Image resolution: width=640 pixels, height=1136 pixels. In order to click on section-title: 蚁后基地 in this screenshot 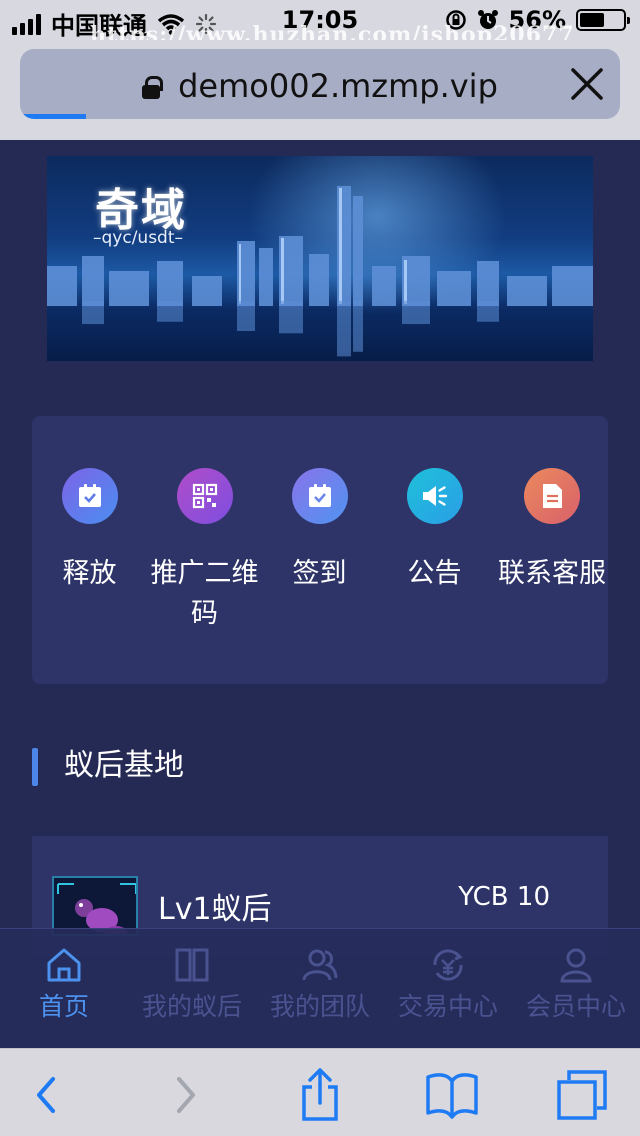, I will do `click(124, 765)`.